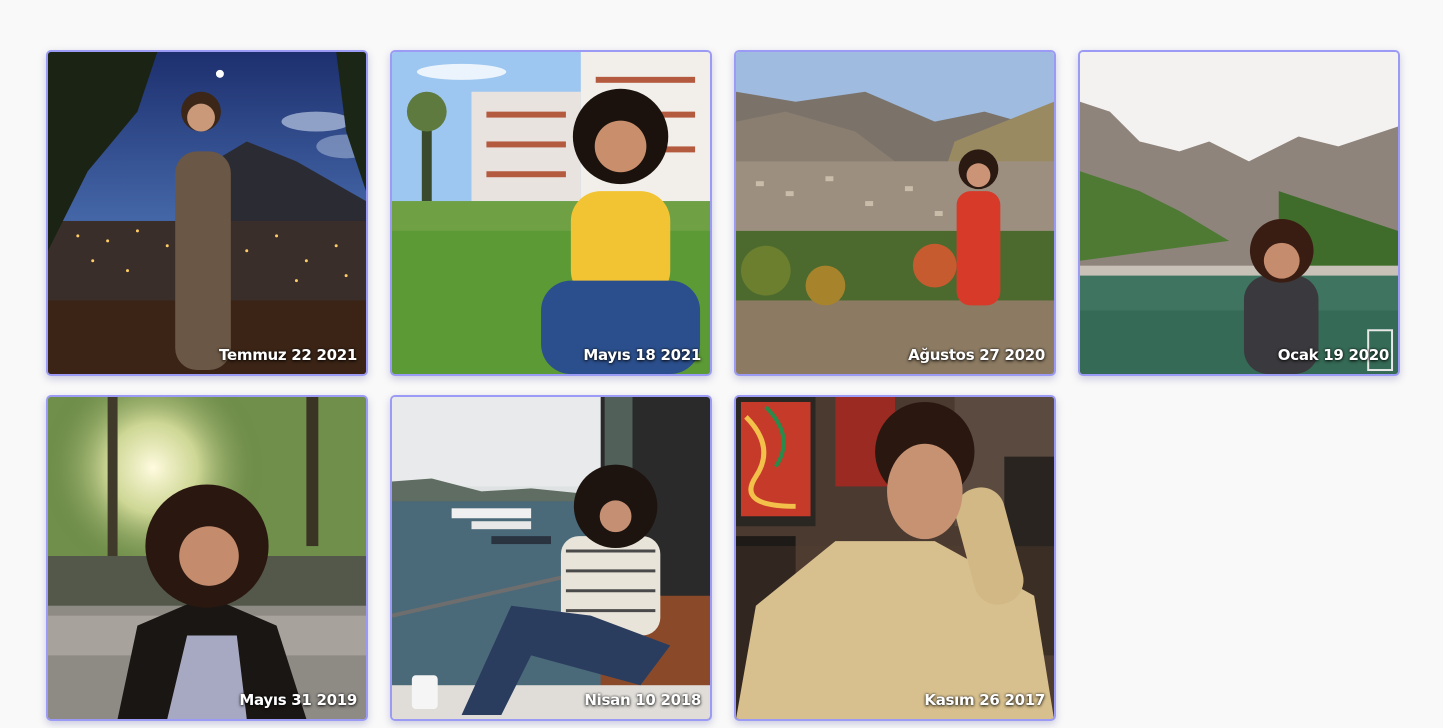 This screenshot has width=1443, height=728. I want to click on photo-date: Ocak 19 2020, so click(1333, 355).